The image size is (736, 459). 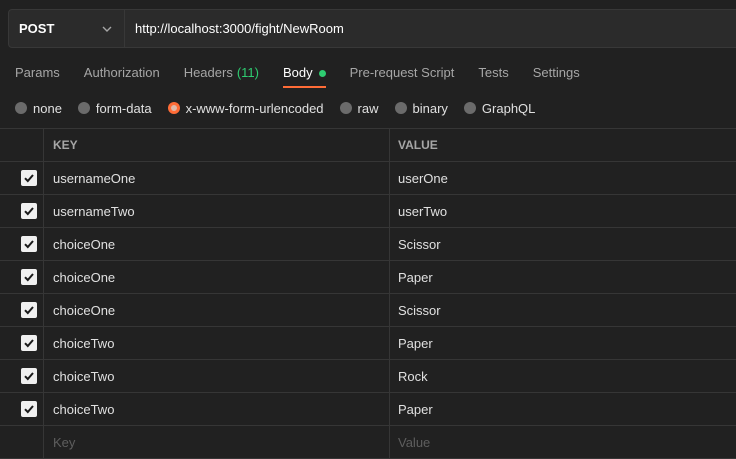 I want to click on tab-label: Headers, so click(x=208, y=72).